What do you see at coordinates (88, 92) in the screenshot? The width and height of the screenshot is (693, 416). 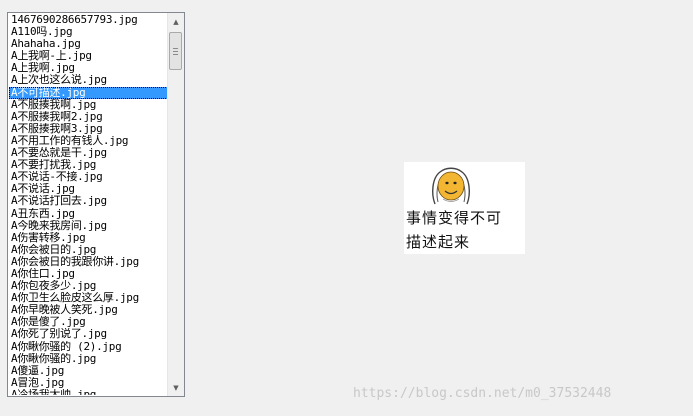 I see `list-item: A不可描述.jpg` at bounding box center [88, 92].